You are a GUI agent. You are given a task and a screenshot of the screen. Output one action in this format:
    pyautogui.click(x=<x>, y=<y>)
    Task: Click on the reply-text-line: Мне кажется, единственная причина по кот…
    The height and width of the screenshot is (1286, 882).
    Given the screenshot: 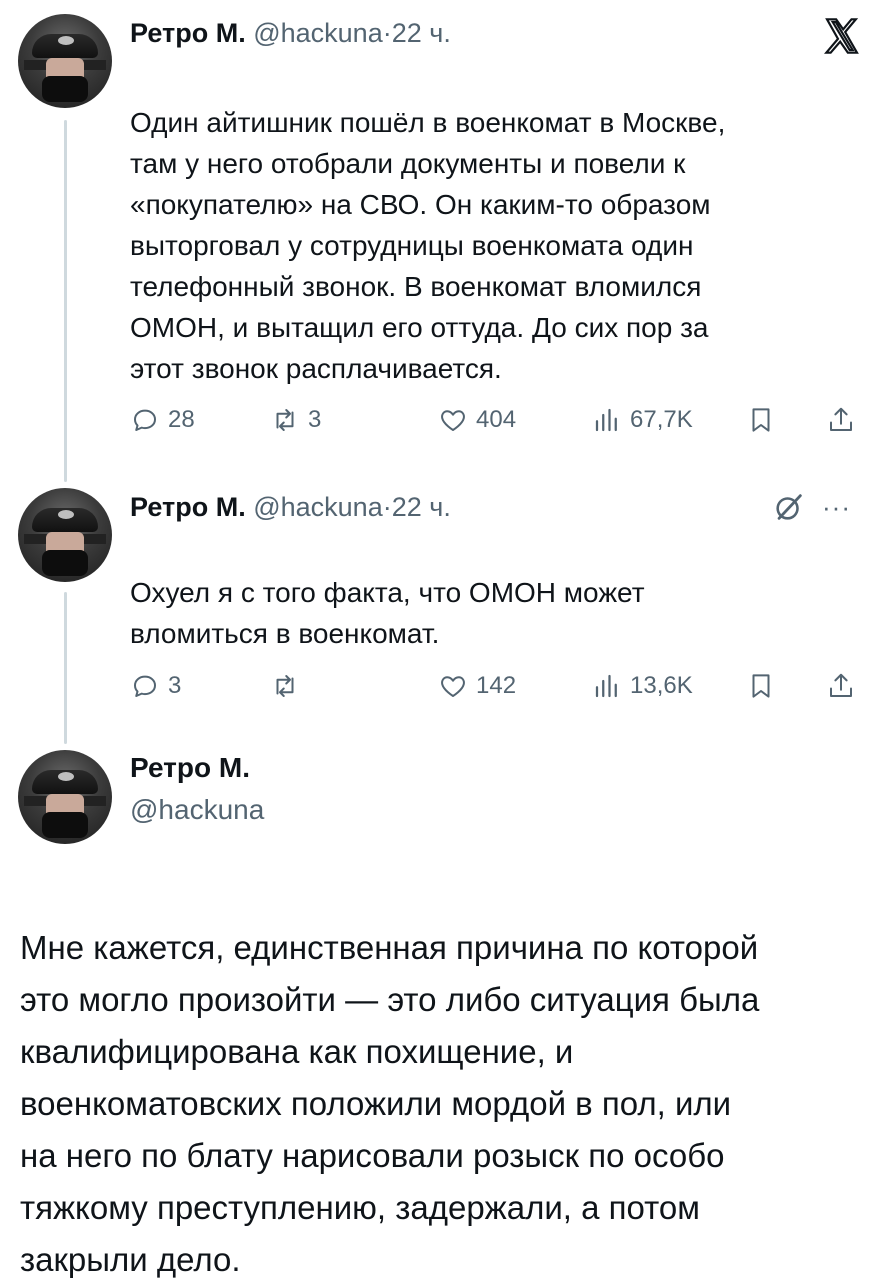 What is the action you would take?
    pyautogui.click(x=389, y=947)
    